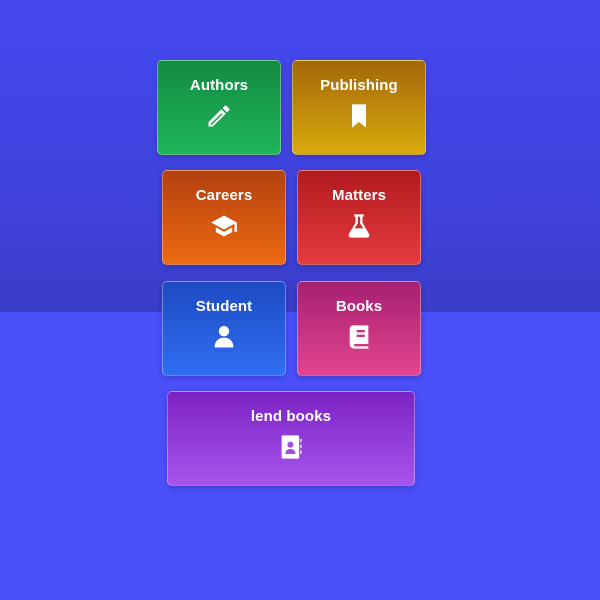 The height and width of the screenshot is (600, 600). I want to click on publishing-tile: Publishing, so click(359, 107).